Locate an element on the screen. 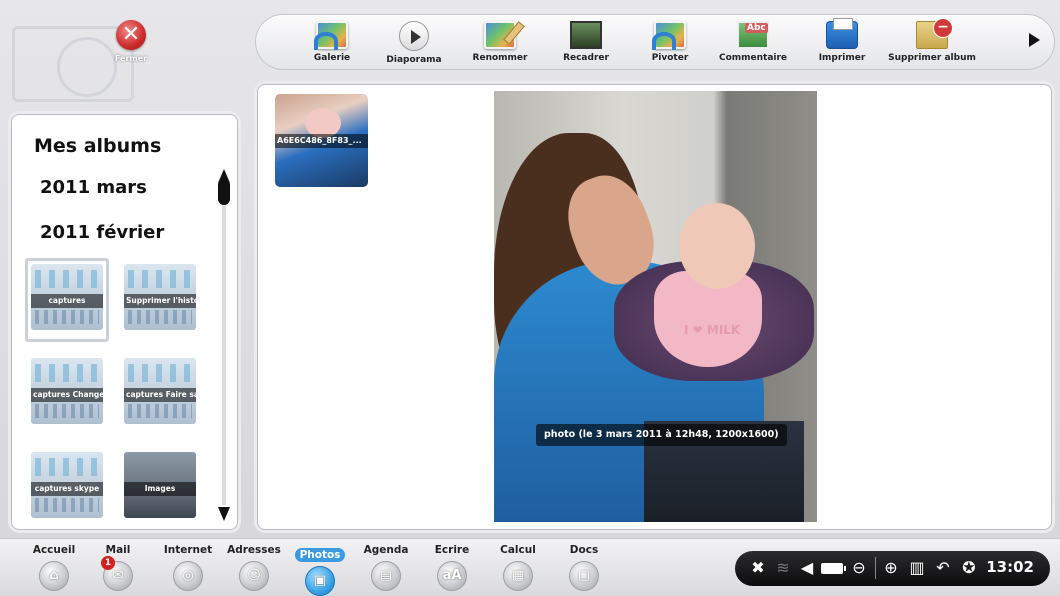  dock-item-adresses: Adresses ☺ is located at coordinates (254, 567).